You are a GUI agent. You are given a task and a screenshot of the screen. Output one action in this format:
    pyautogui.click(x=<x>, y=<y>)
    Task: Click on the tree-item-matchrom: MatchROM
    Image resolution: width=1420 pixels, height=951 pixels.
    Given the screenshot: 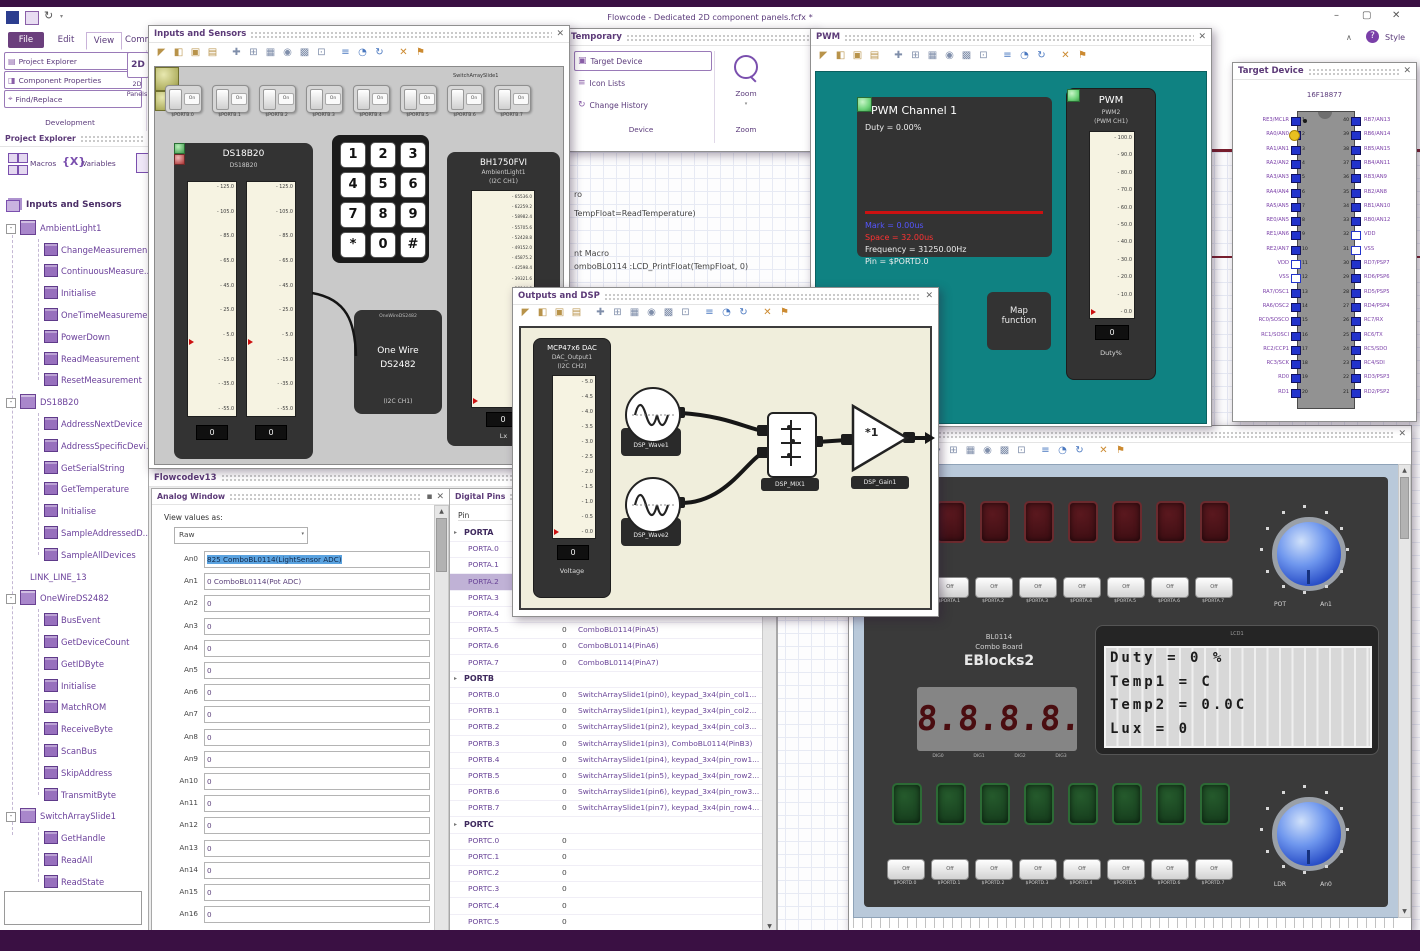 What is the action you would take?
    pyautogui.click(x=74, y=707)
    